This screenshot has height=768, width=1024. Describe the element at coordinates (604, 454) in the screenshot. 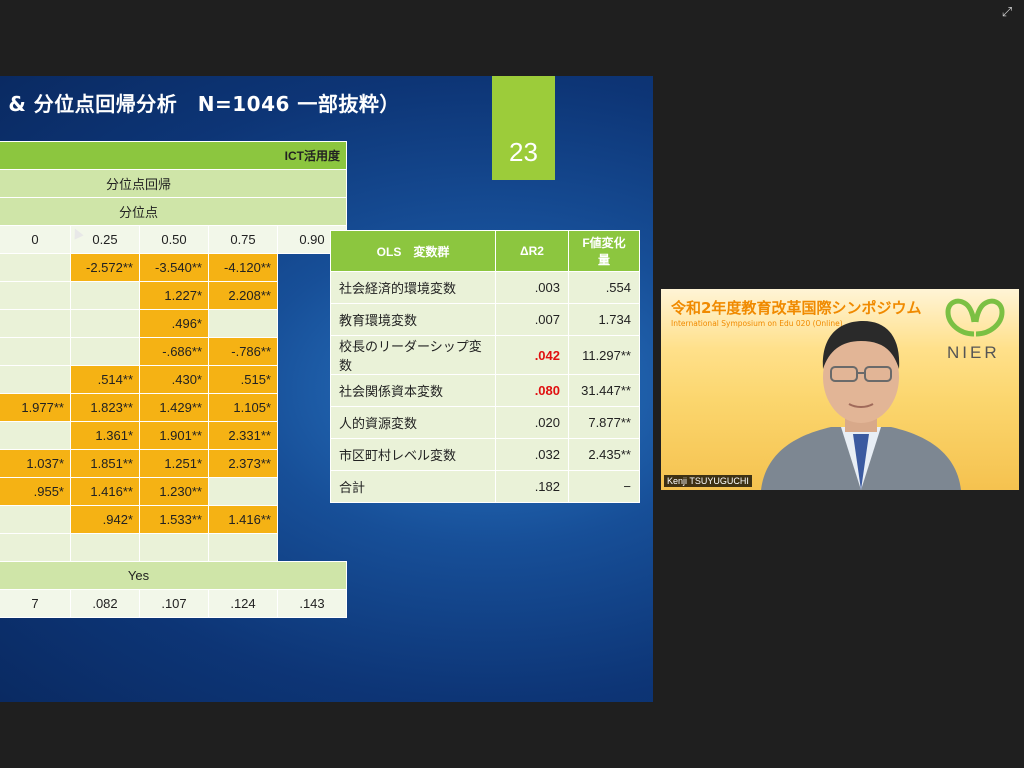

I see `ols-f-value: 2.435**` at that location.